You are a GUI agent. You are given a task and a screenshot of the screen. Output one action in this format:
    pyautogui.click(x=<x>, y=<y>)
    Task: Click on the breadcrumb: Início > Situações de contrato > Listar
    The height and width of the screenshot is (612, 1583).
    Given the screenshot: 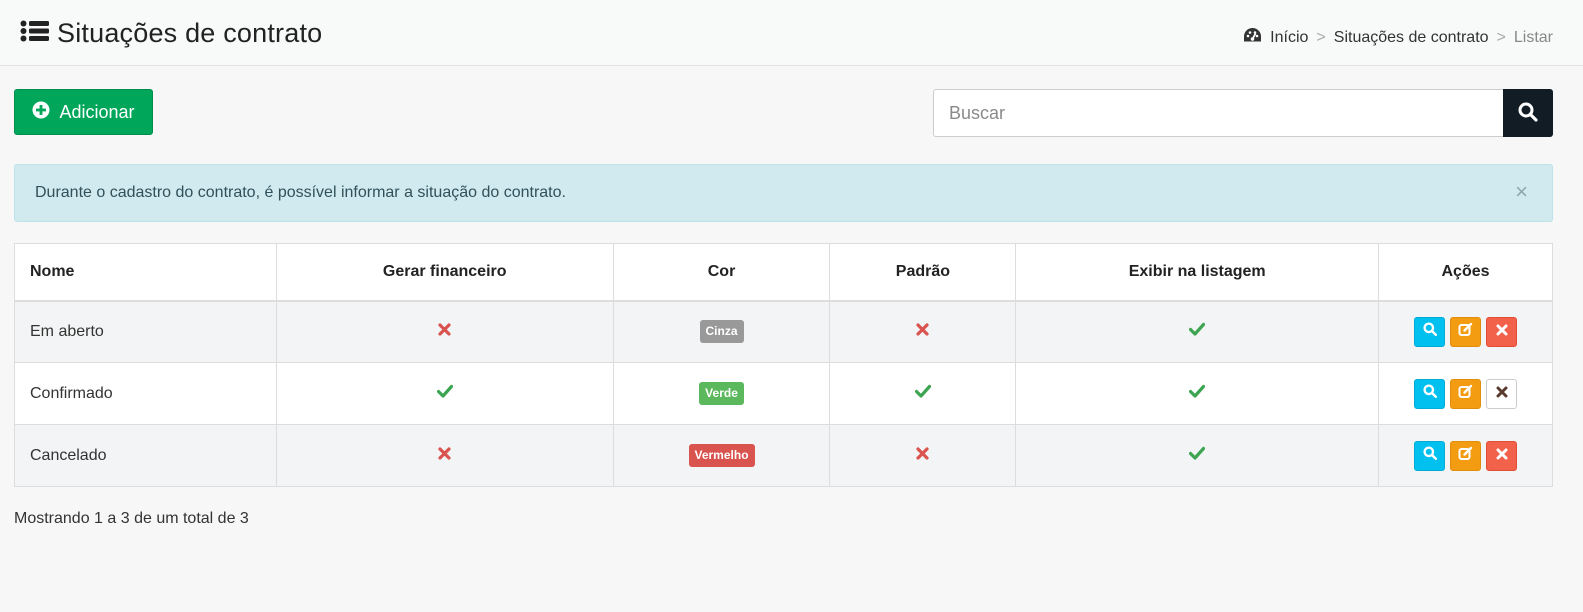 What is the action you would take?
    pyautogui.click(x=1398, y=37)
    